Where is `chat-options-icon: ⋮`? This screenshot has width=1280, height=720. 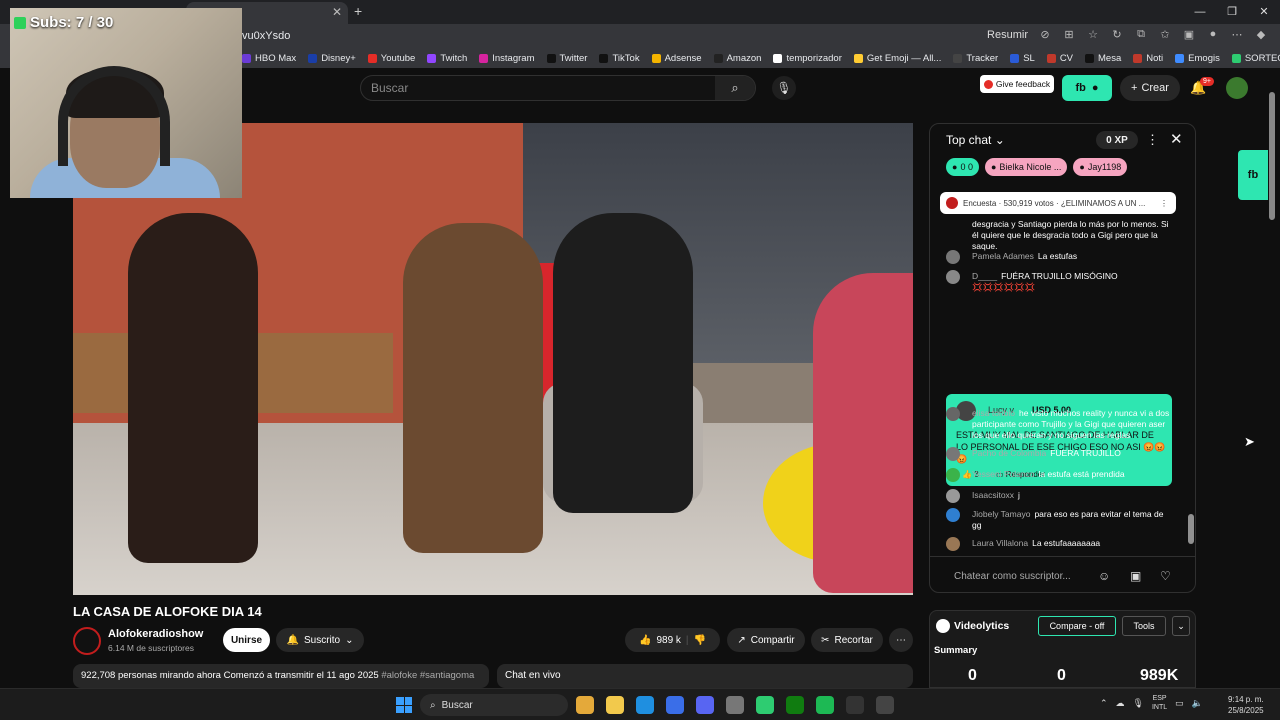
chat-options-icon: ⋮ is located at coordinates (1152, 140).